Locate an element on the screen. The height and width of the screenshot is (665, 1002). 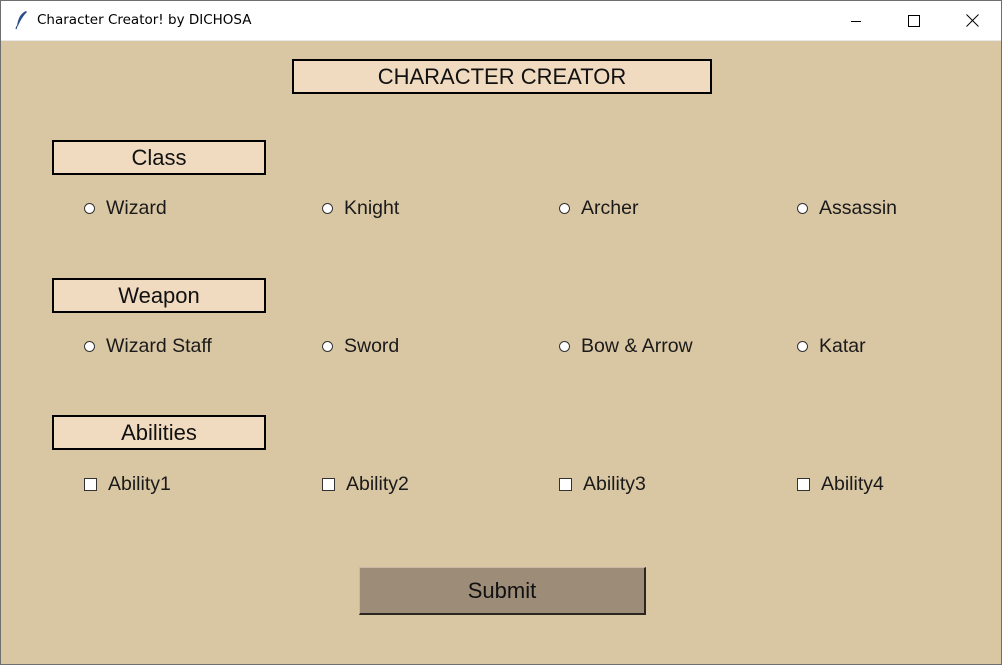
close-icon is located at coordinates (972, 20).